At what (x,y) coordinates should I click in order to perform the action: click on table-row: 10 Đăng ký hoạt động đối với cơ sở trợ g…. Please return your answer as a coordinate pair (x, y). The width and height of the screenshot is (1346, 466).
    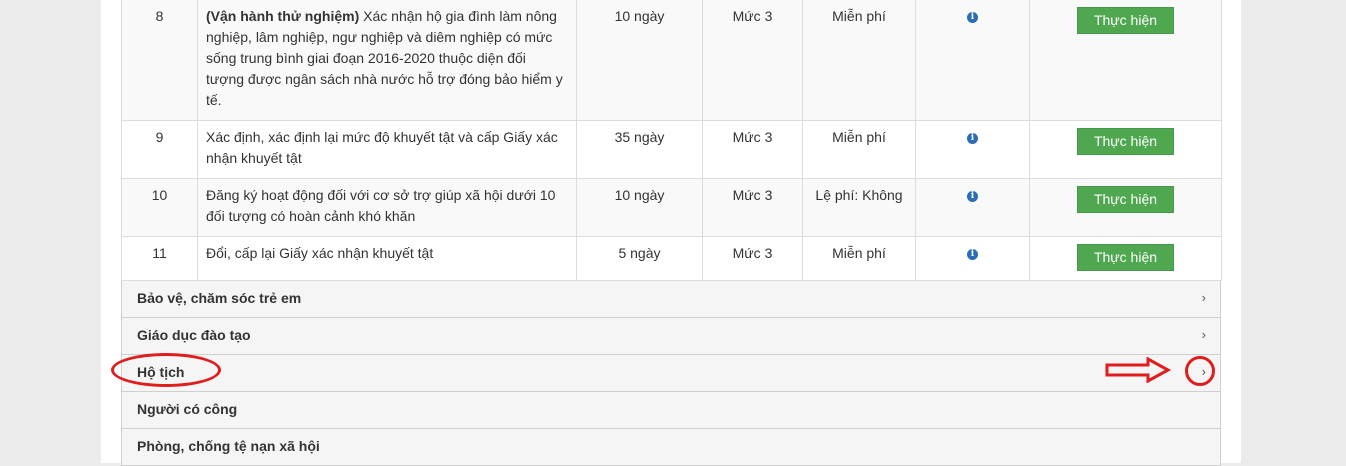
    Looking at the image, I should click on (671, 207).